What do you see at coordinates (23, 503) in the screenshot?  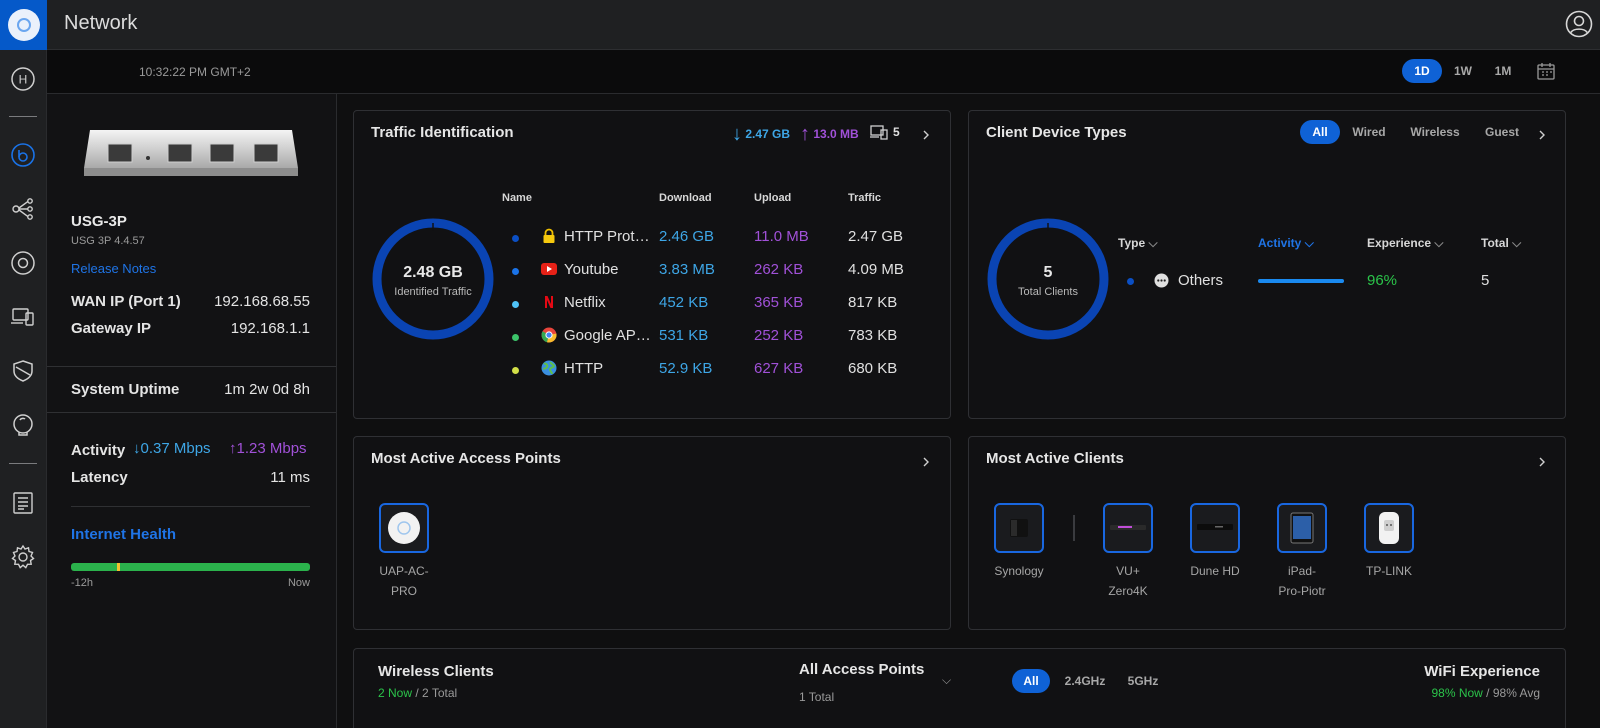 I see `alerts-log-icon` at bounding box center [23, 503].